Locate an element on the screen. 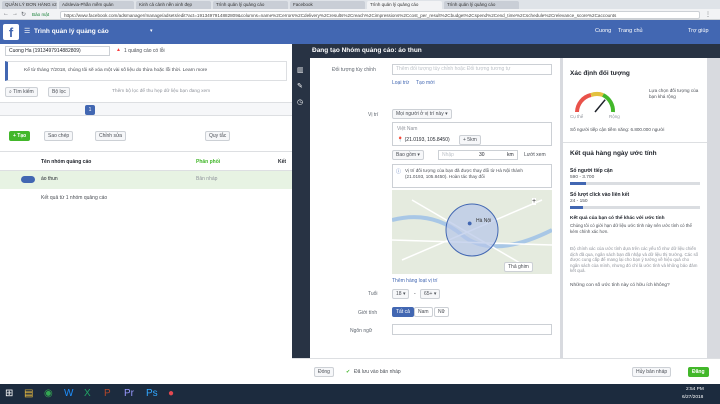 This screenshot has height=404, width=720. audience-gauge-icon is located at coordinates (595, 102).